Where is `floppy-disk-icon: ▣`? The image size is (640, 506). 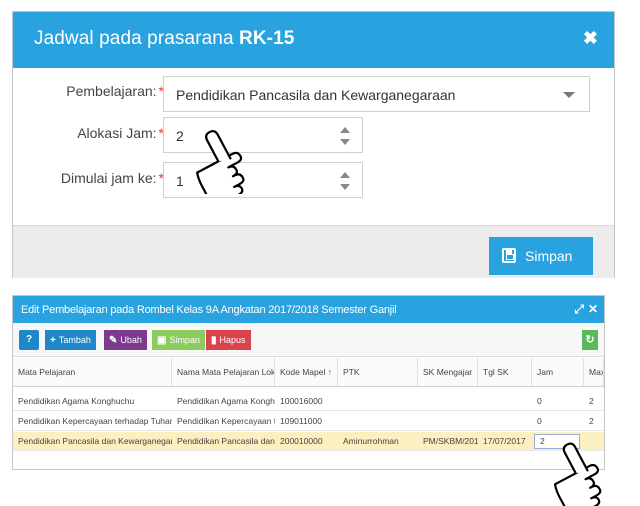 floppy-disk-icon: ▣ is located at coordinates (162, 340).